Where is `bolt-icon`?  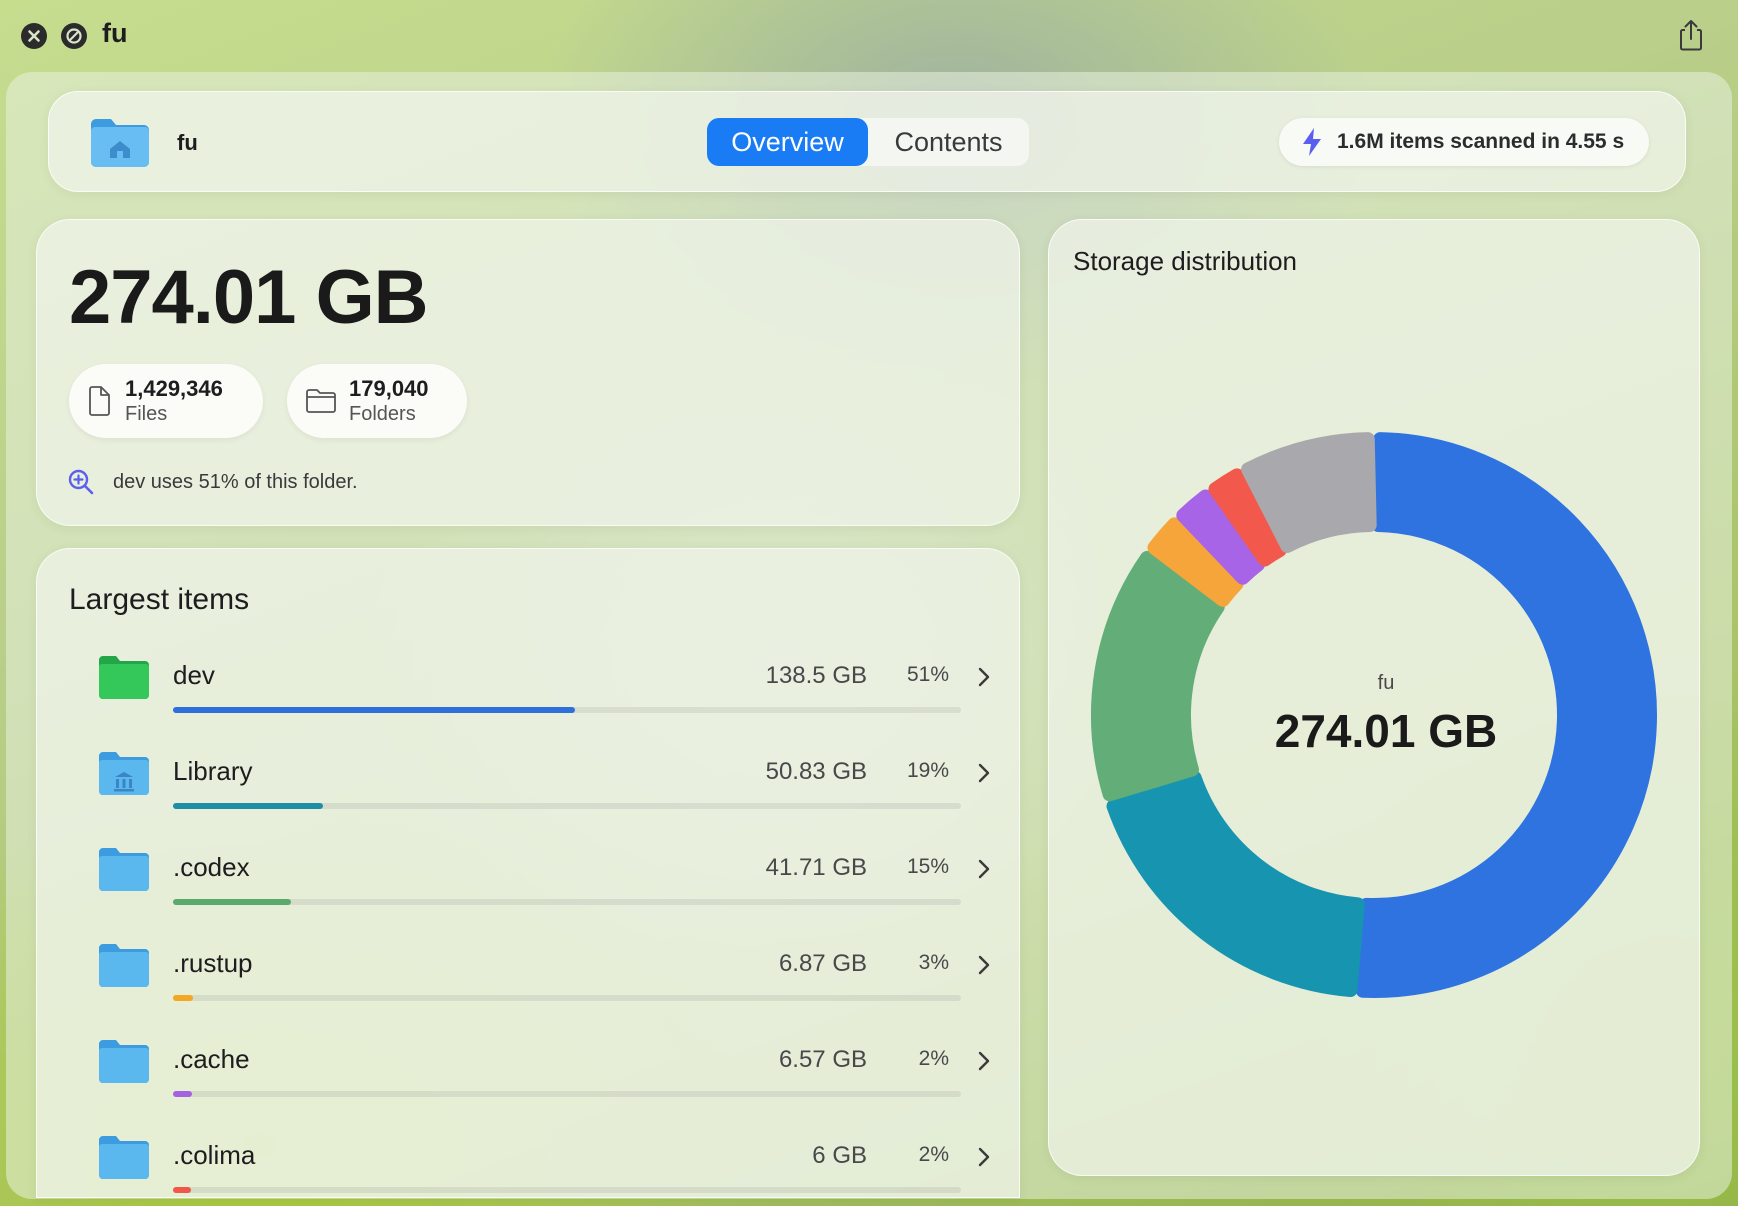
bolt-icon is located at coordinates (1312, 142).